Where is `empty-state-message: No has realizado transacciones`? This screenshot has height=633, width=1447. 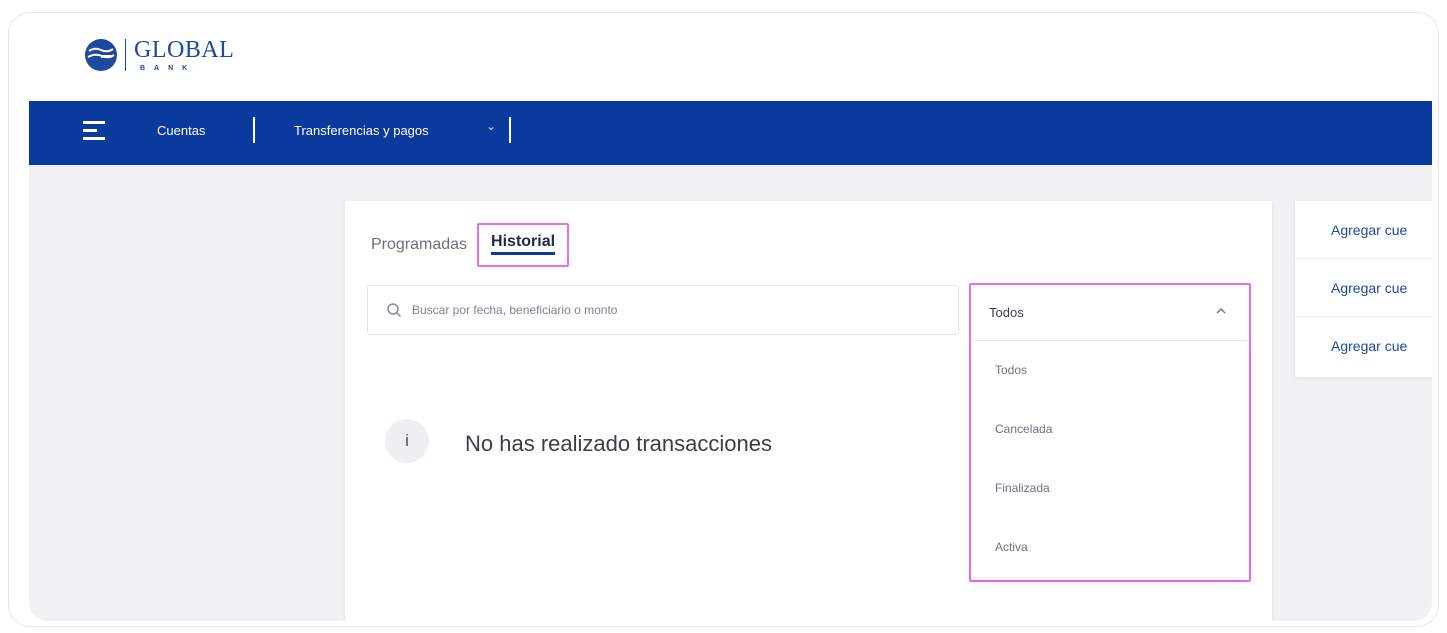 empty-state-message: No has realizado transacciones is located at coordinates (618, 443).